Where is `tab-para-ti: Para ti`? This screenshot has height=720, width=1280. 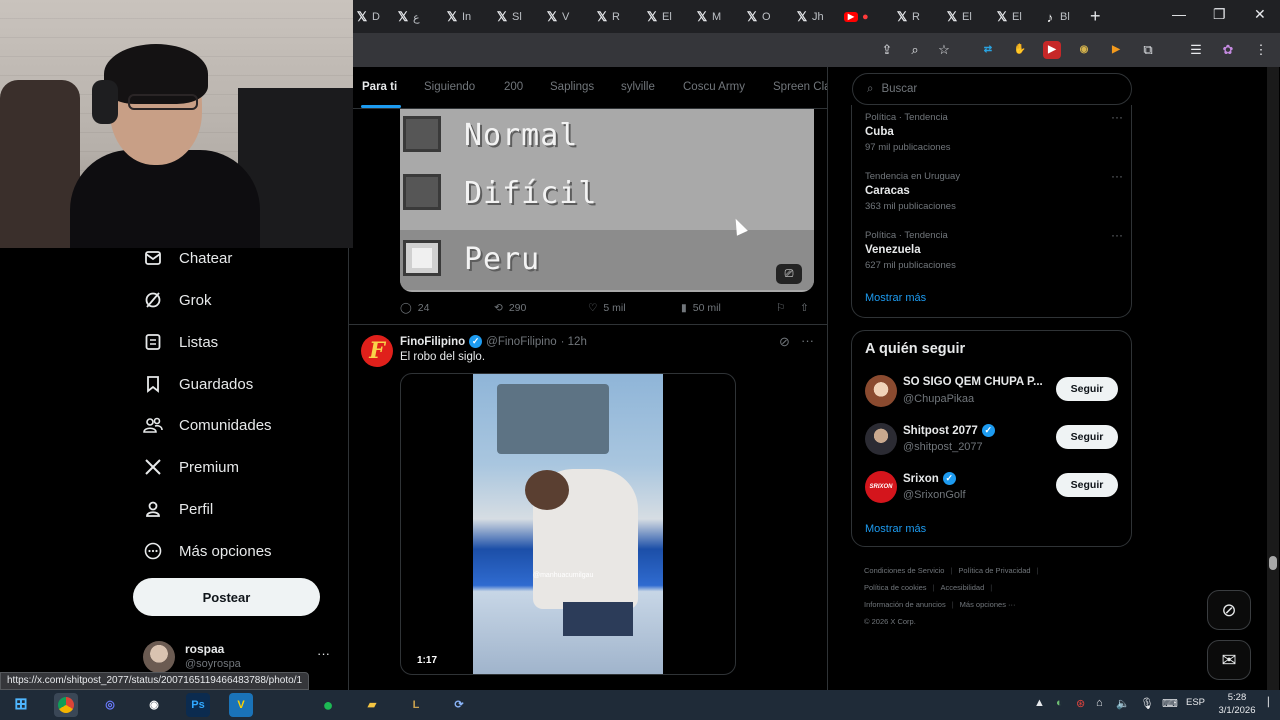 tab-para-ti: Para ti is located at coordinates (379, 87).